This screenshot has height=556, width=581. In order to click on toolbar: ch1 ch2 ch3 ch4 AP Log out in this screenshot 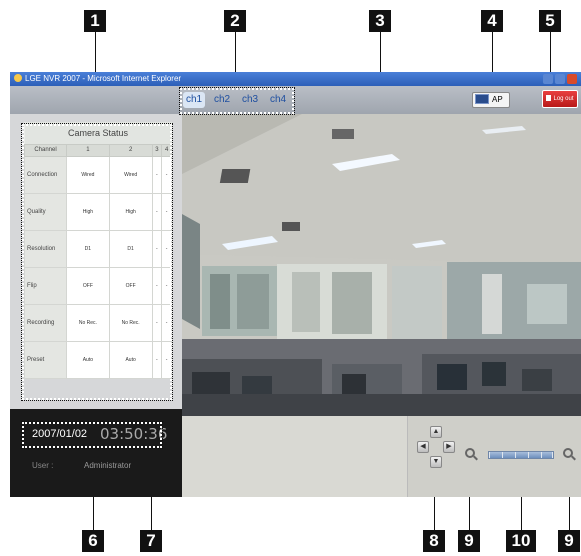, I will do `click(295, 100)`.